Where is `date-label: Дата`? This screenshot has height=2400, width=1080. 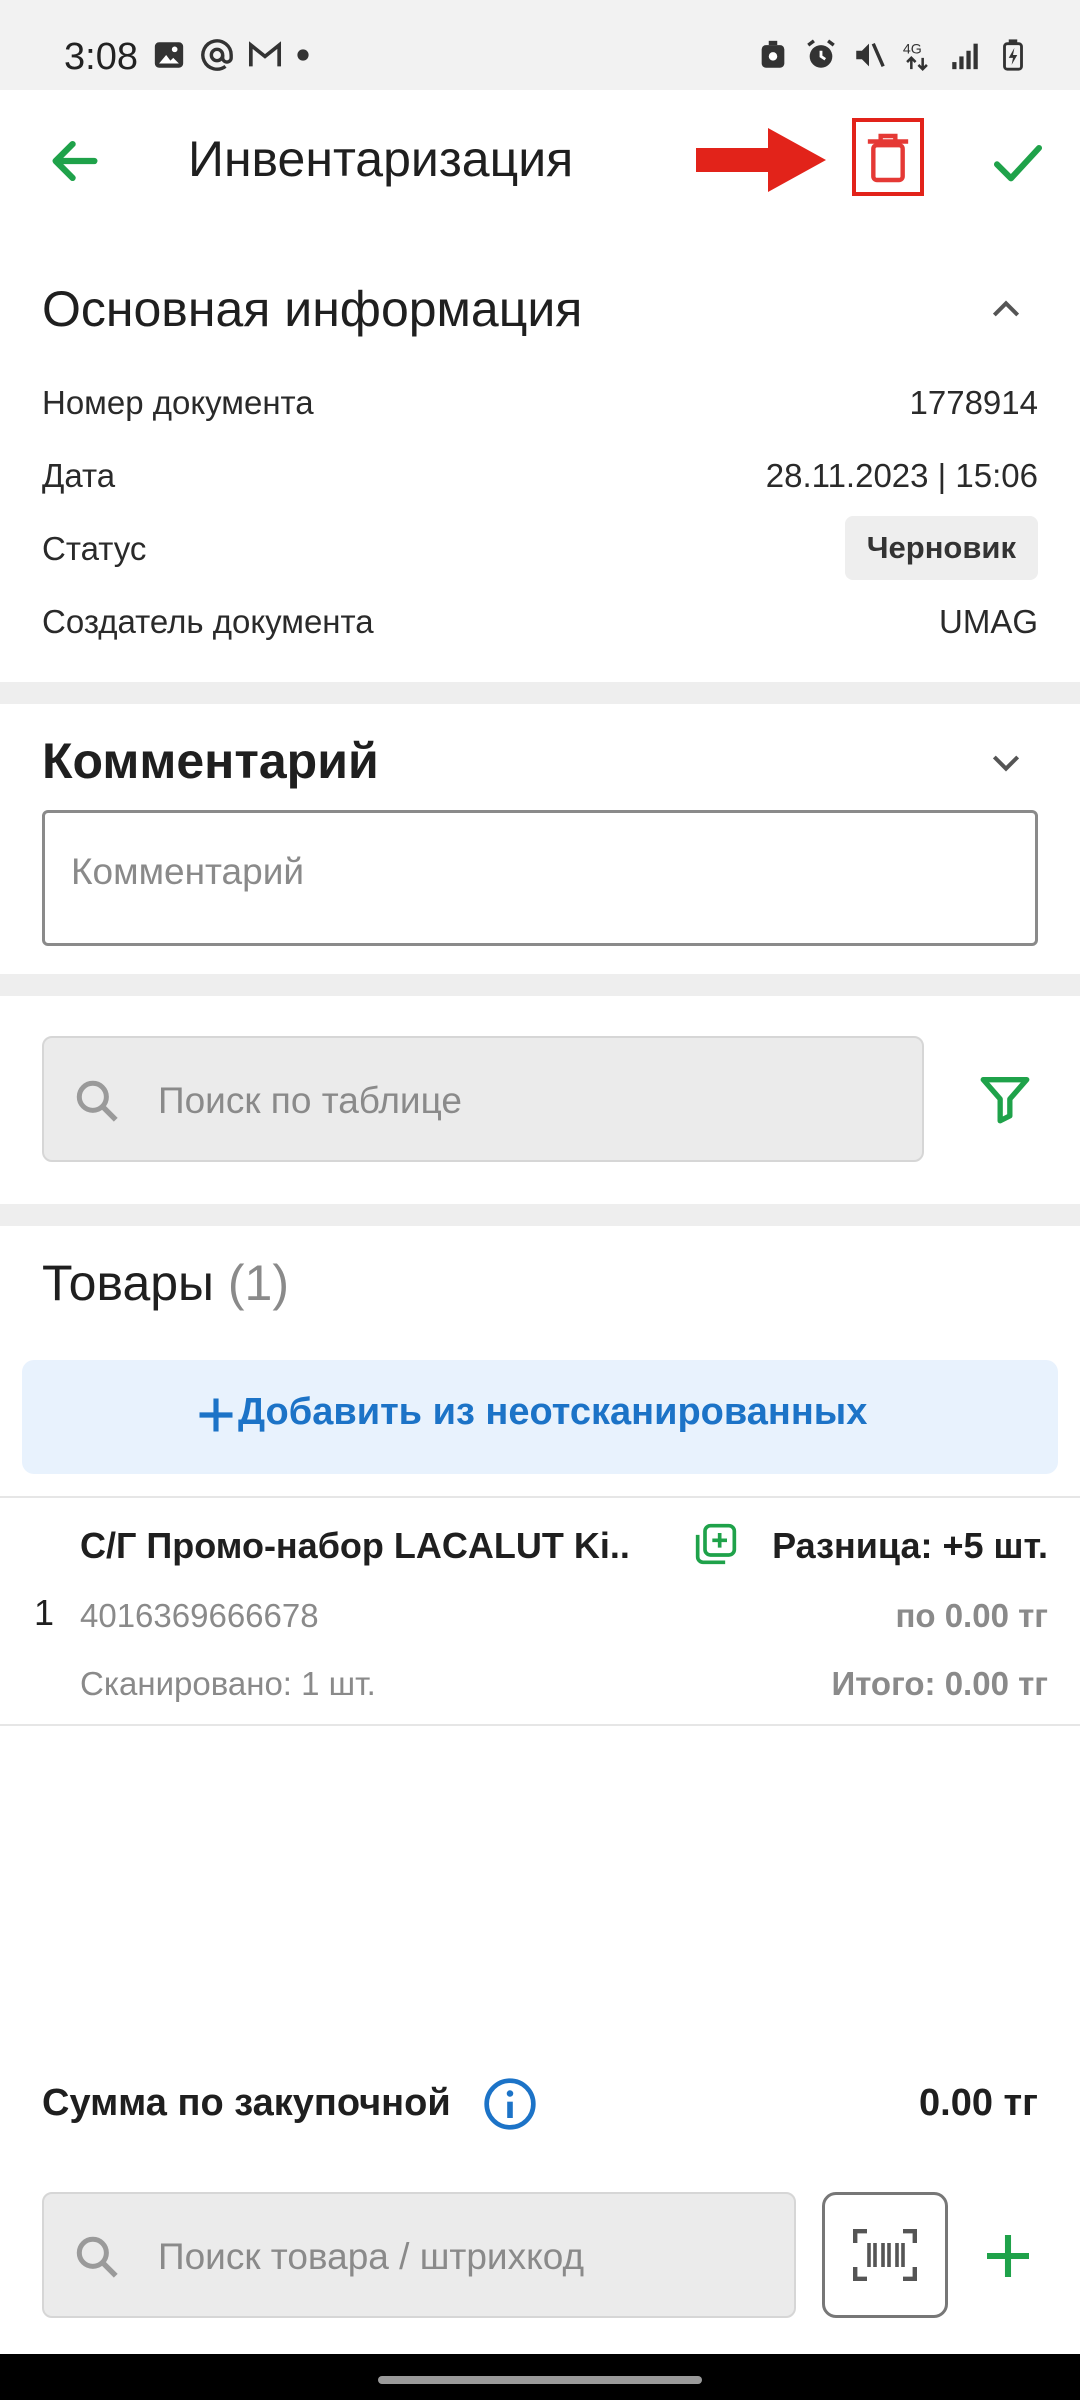
date-label: Дата is located at coordinates (79, 475).